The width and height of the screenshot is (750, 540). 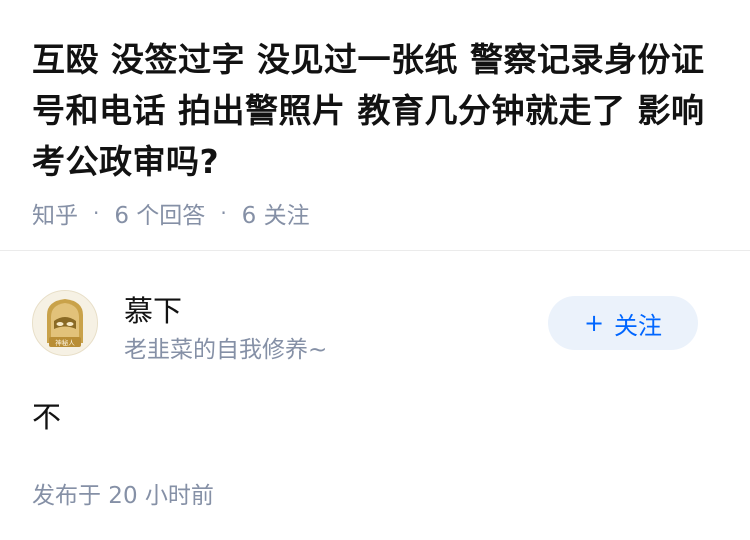 I want to click on author-bio: 老韭菜的自我修养~, so click(x=226, y=350).